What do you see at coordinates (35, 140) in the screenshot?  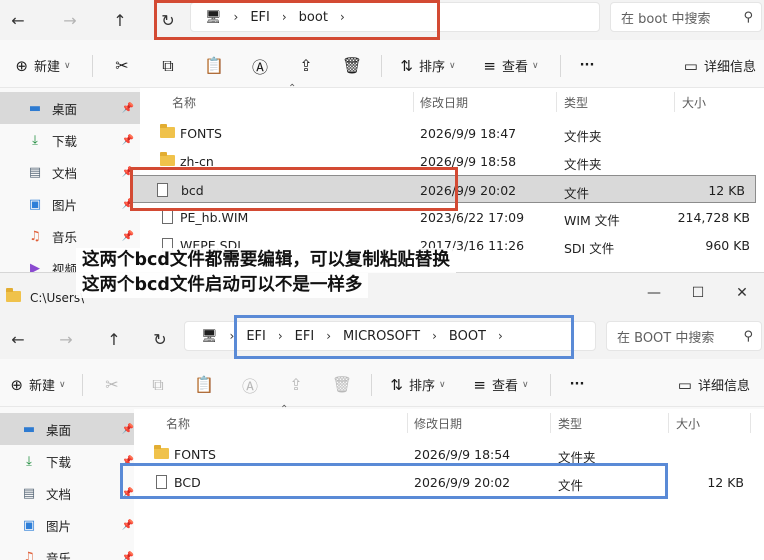 I see `download-icon: ⤓` at bounding box center [35, 140].